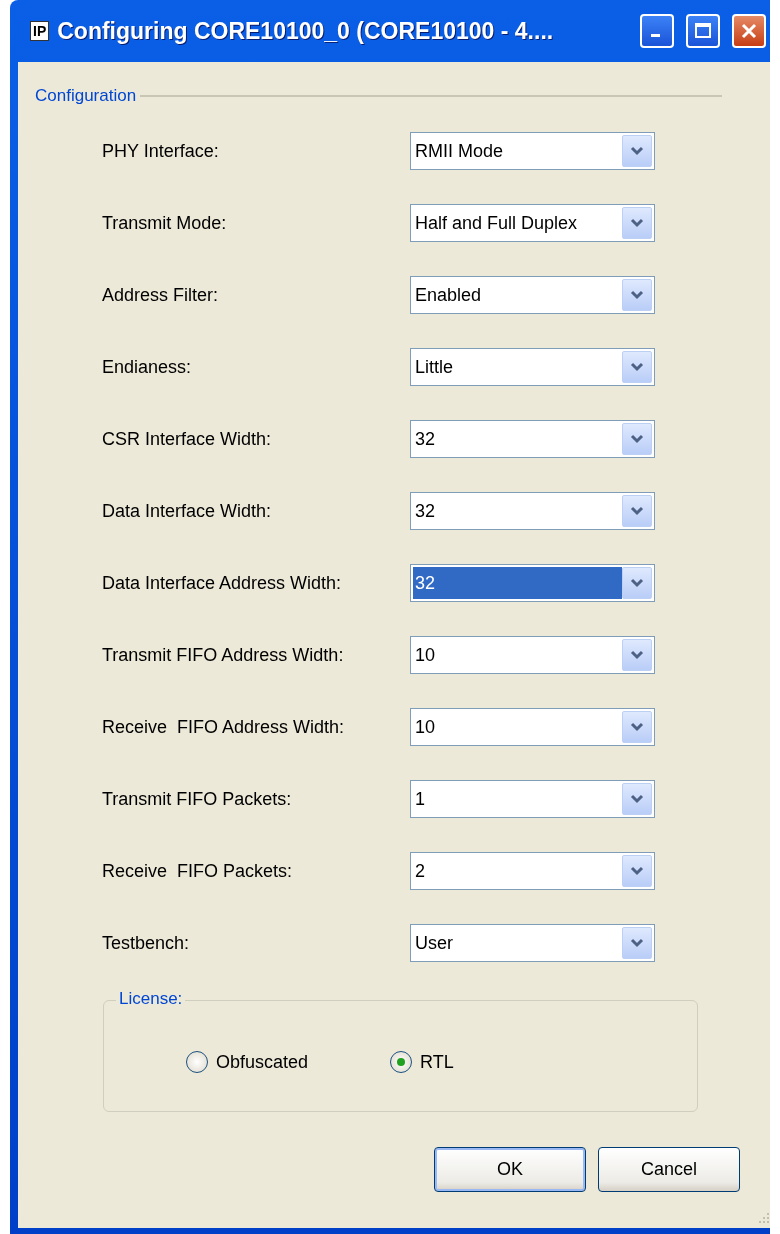  What do you see at coordinates (669, 1169) in the screenshot?
I see `dialog-button: Cancel` at bounding box center [669, 1169].